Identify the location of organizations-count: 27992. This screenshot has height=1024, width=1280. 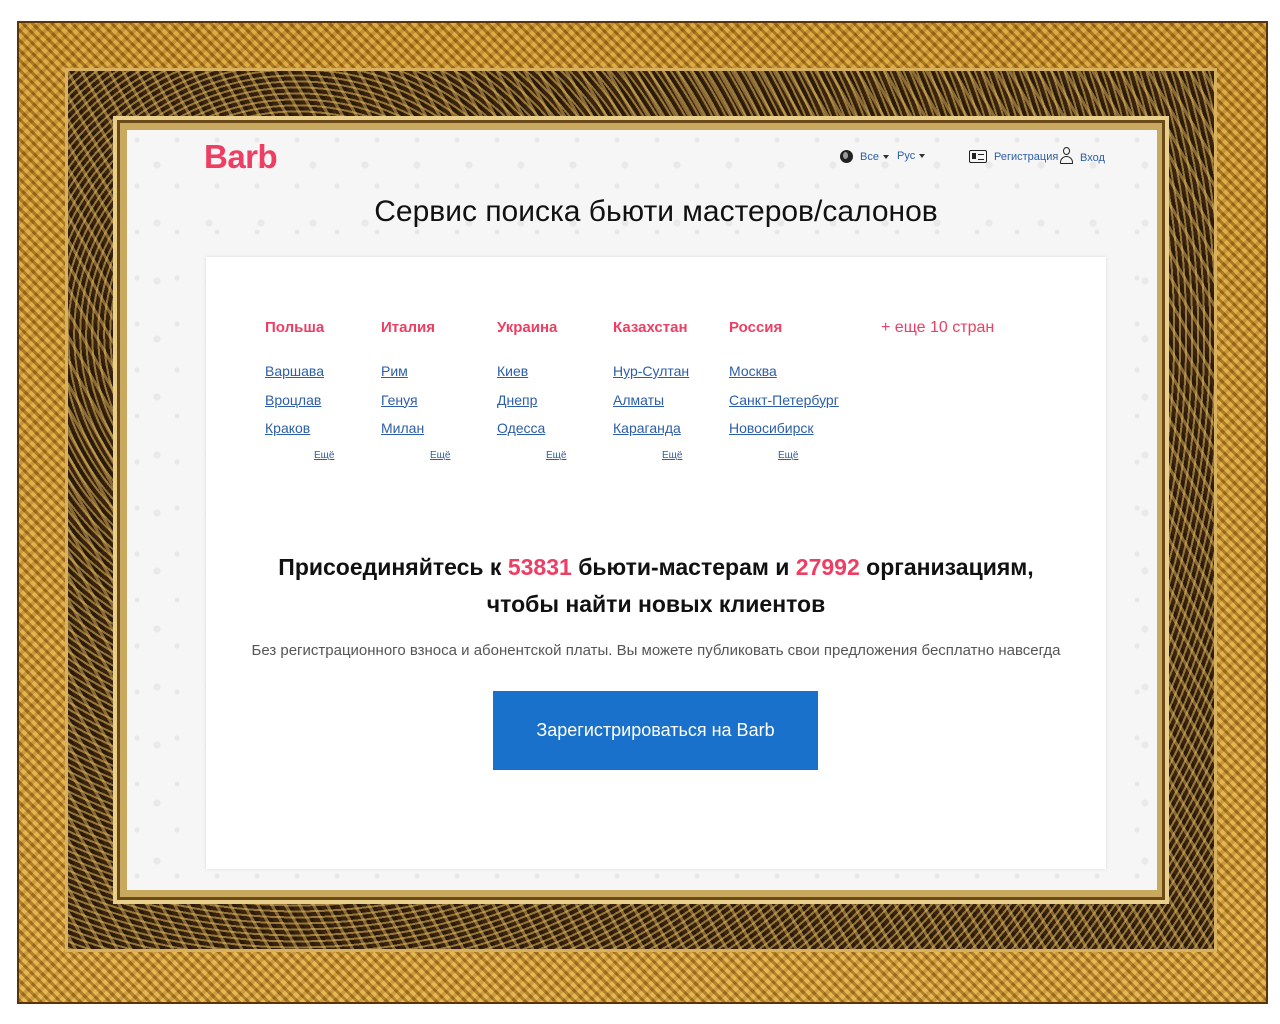
(827, 567).